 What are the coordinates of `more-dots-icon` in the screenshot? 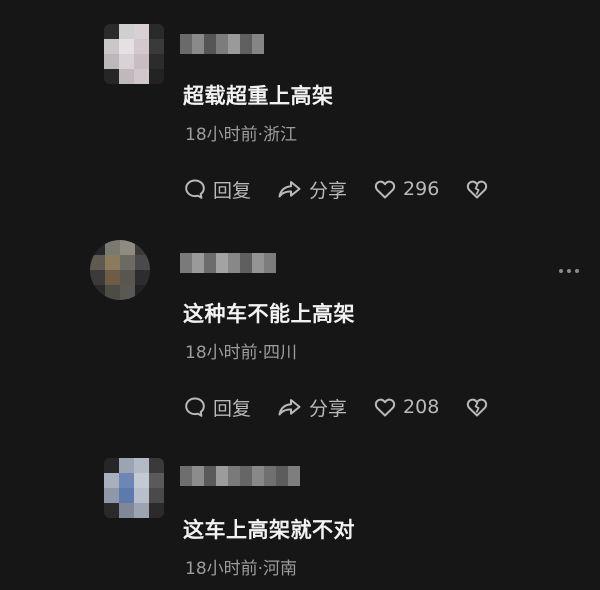 It's located at (569, 271).